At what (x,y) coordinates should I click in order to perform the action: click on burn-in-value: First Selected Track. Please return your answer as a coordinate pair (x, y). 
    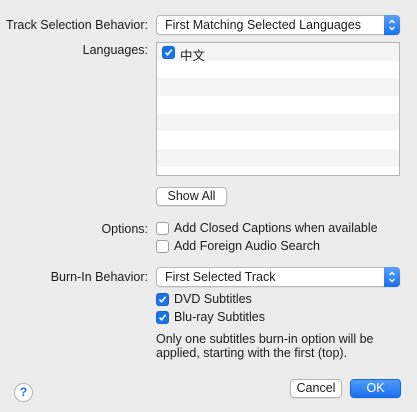
    Looking at the image, I should click on (220, 277).